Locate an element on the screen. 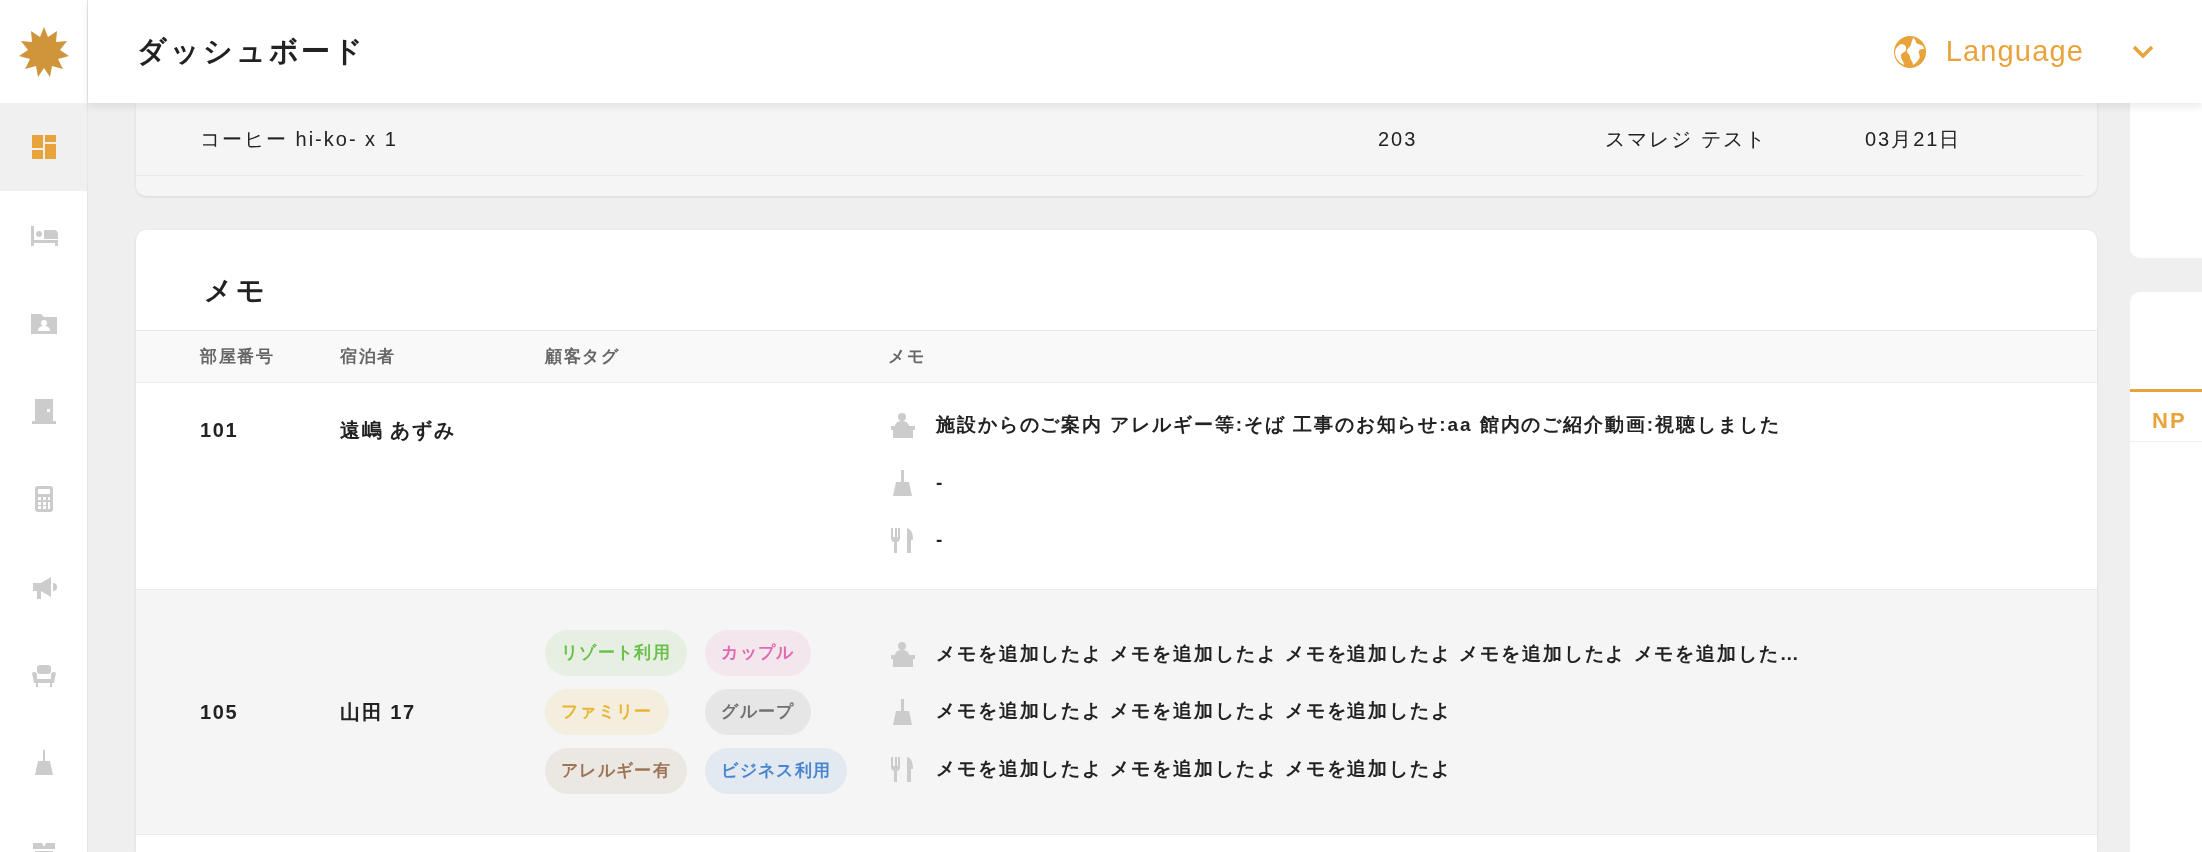 The width and height of the screenshot is (2202, 852). customer-tag: リゾート利用 is located at coordinates (616, 652).